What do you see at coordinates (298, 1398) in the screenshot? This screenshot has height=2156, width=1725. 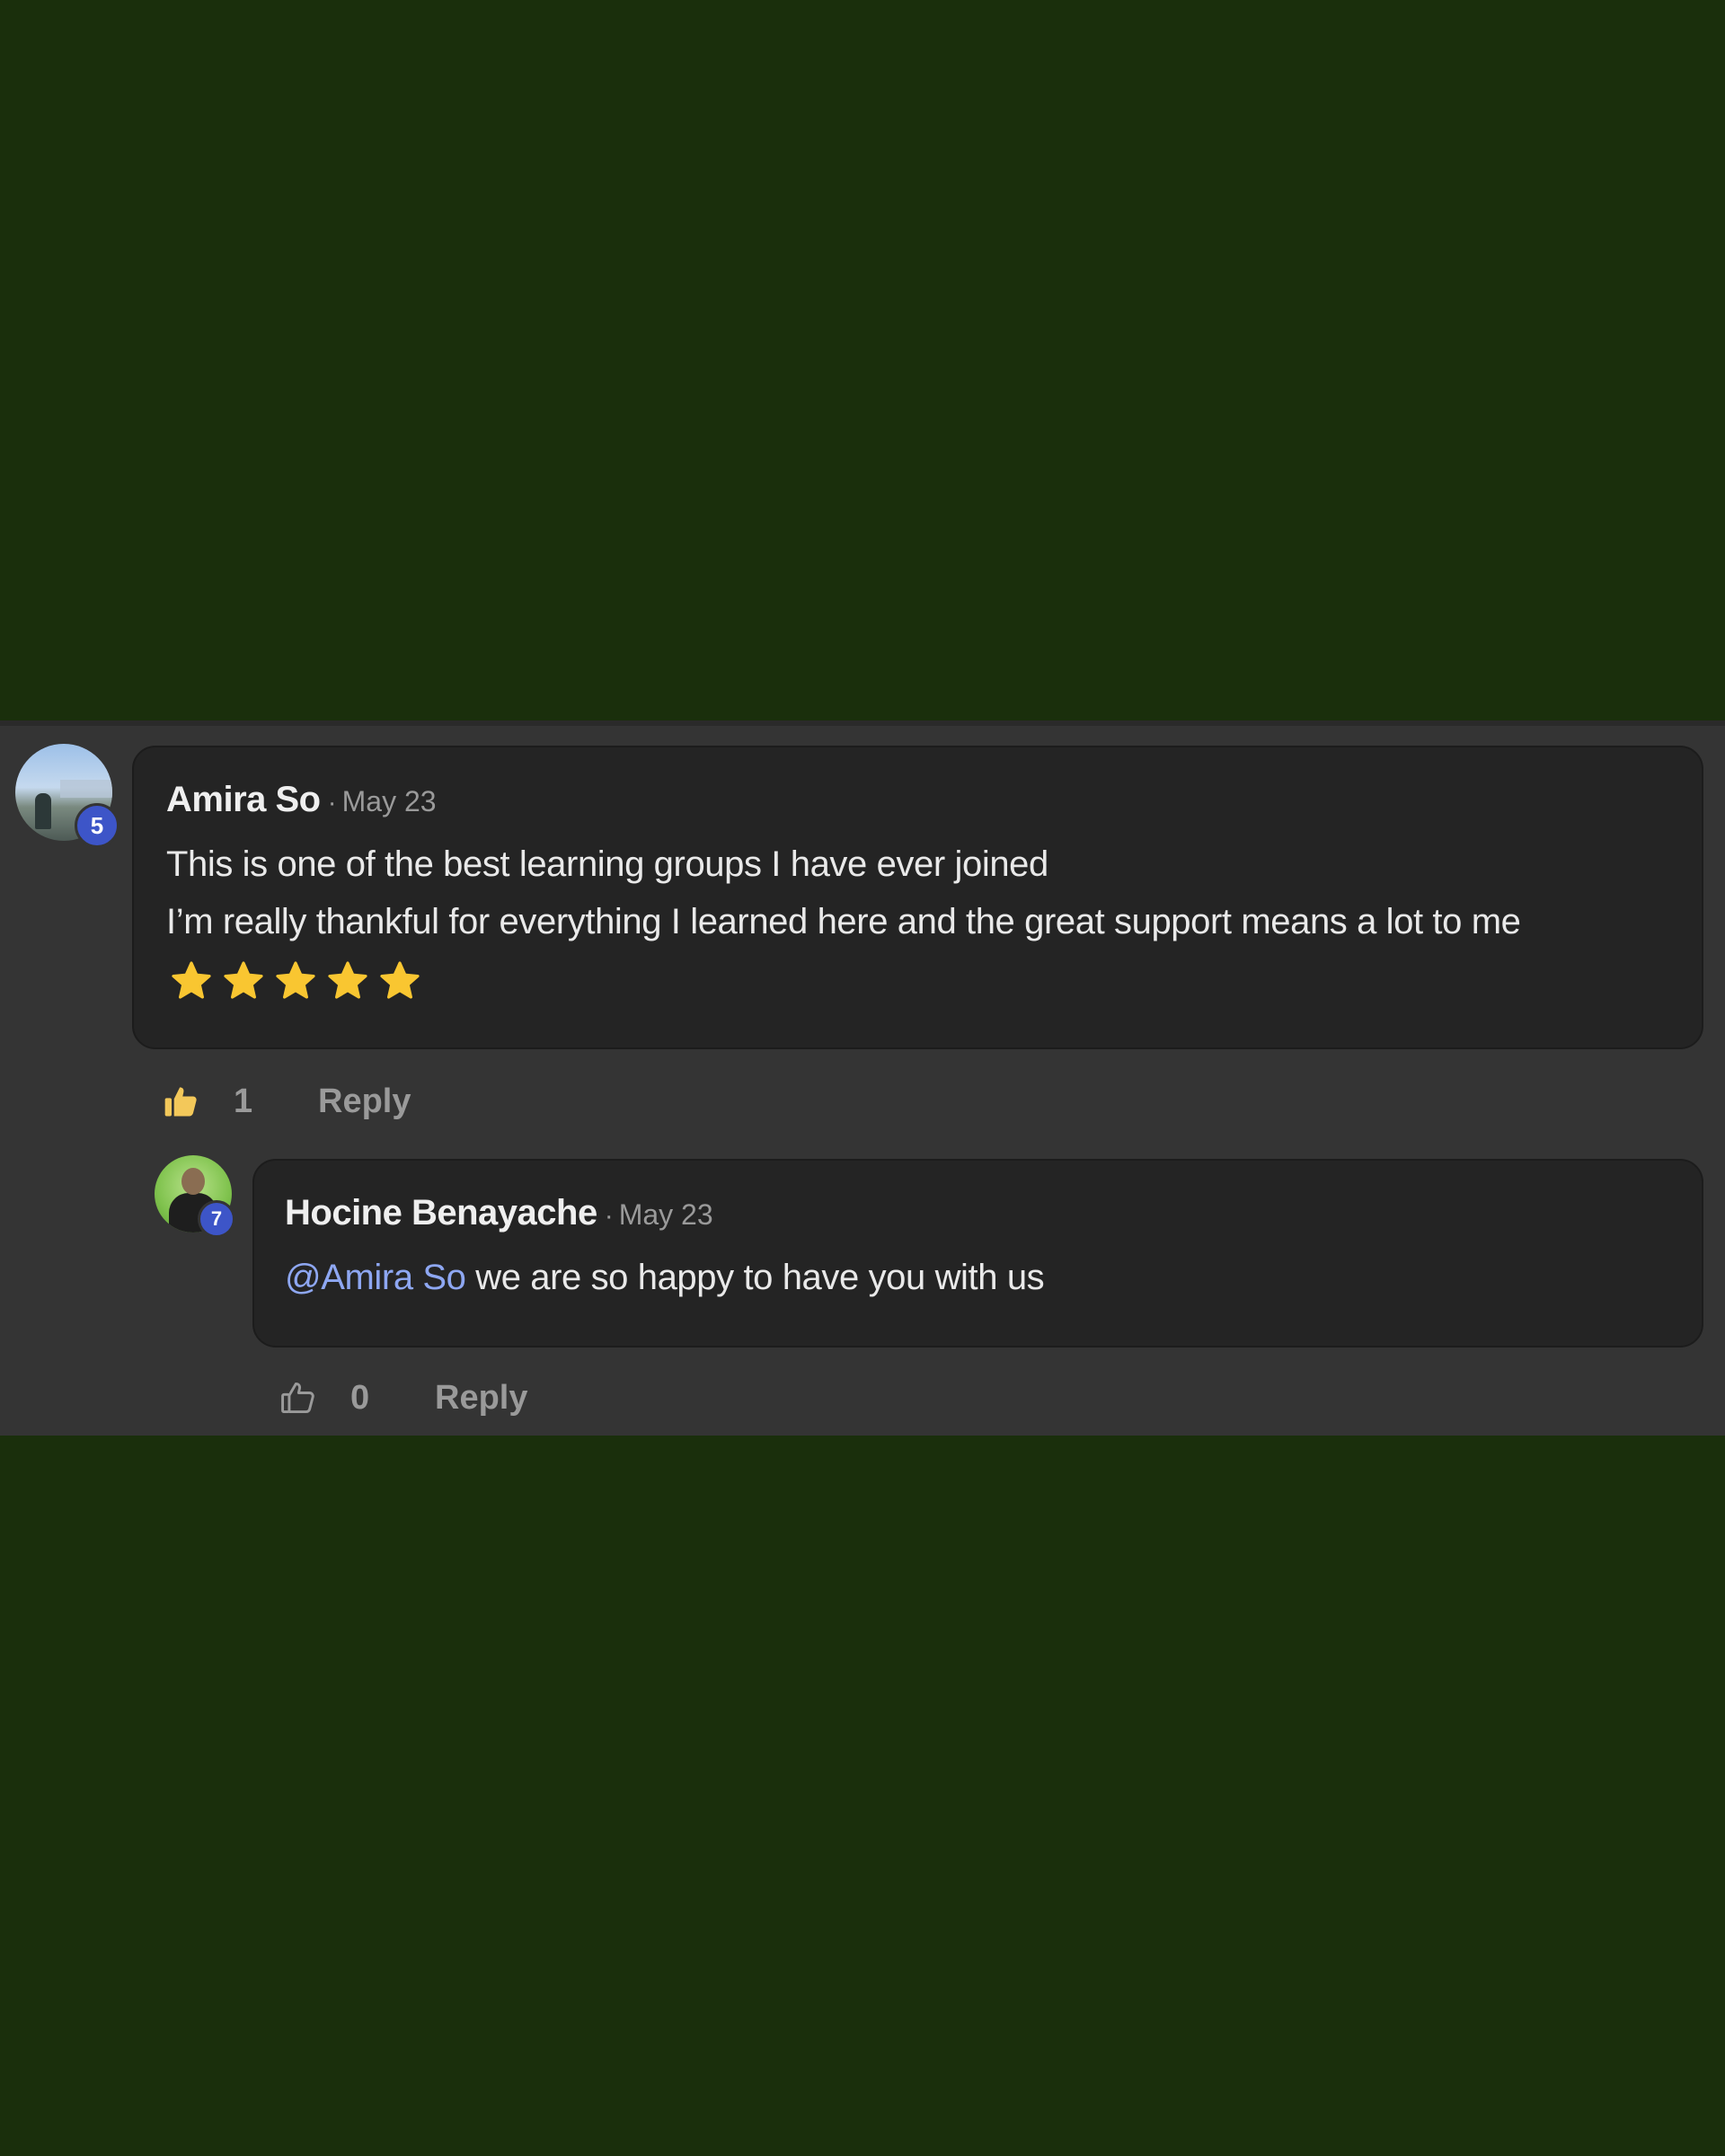 I see `thumbs-up-outline-icon` at bounding box center [298, 1398].